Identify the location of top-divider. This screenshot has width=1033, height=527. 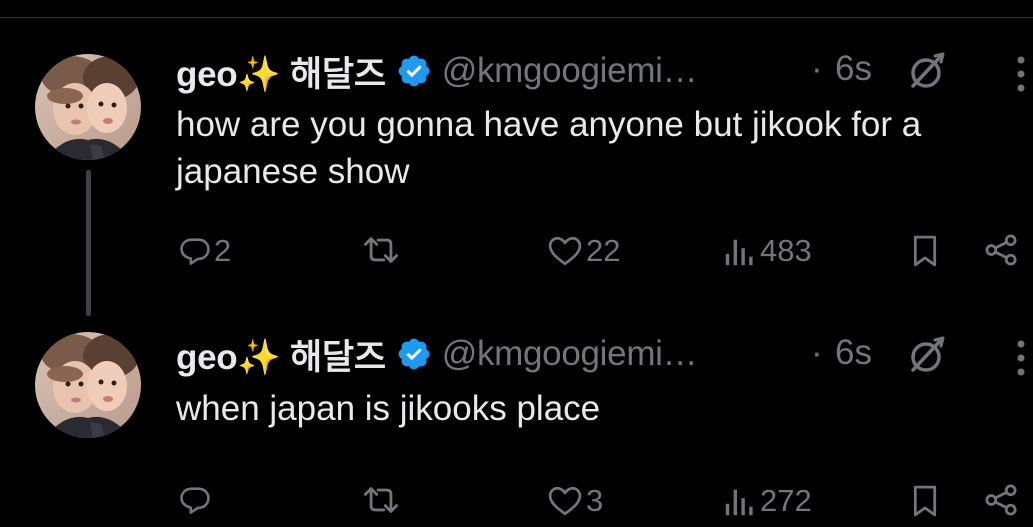
(516, 17).